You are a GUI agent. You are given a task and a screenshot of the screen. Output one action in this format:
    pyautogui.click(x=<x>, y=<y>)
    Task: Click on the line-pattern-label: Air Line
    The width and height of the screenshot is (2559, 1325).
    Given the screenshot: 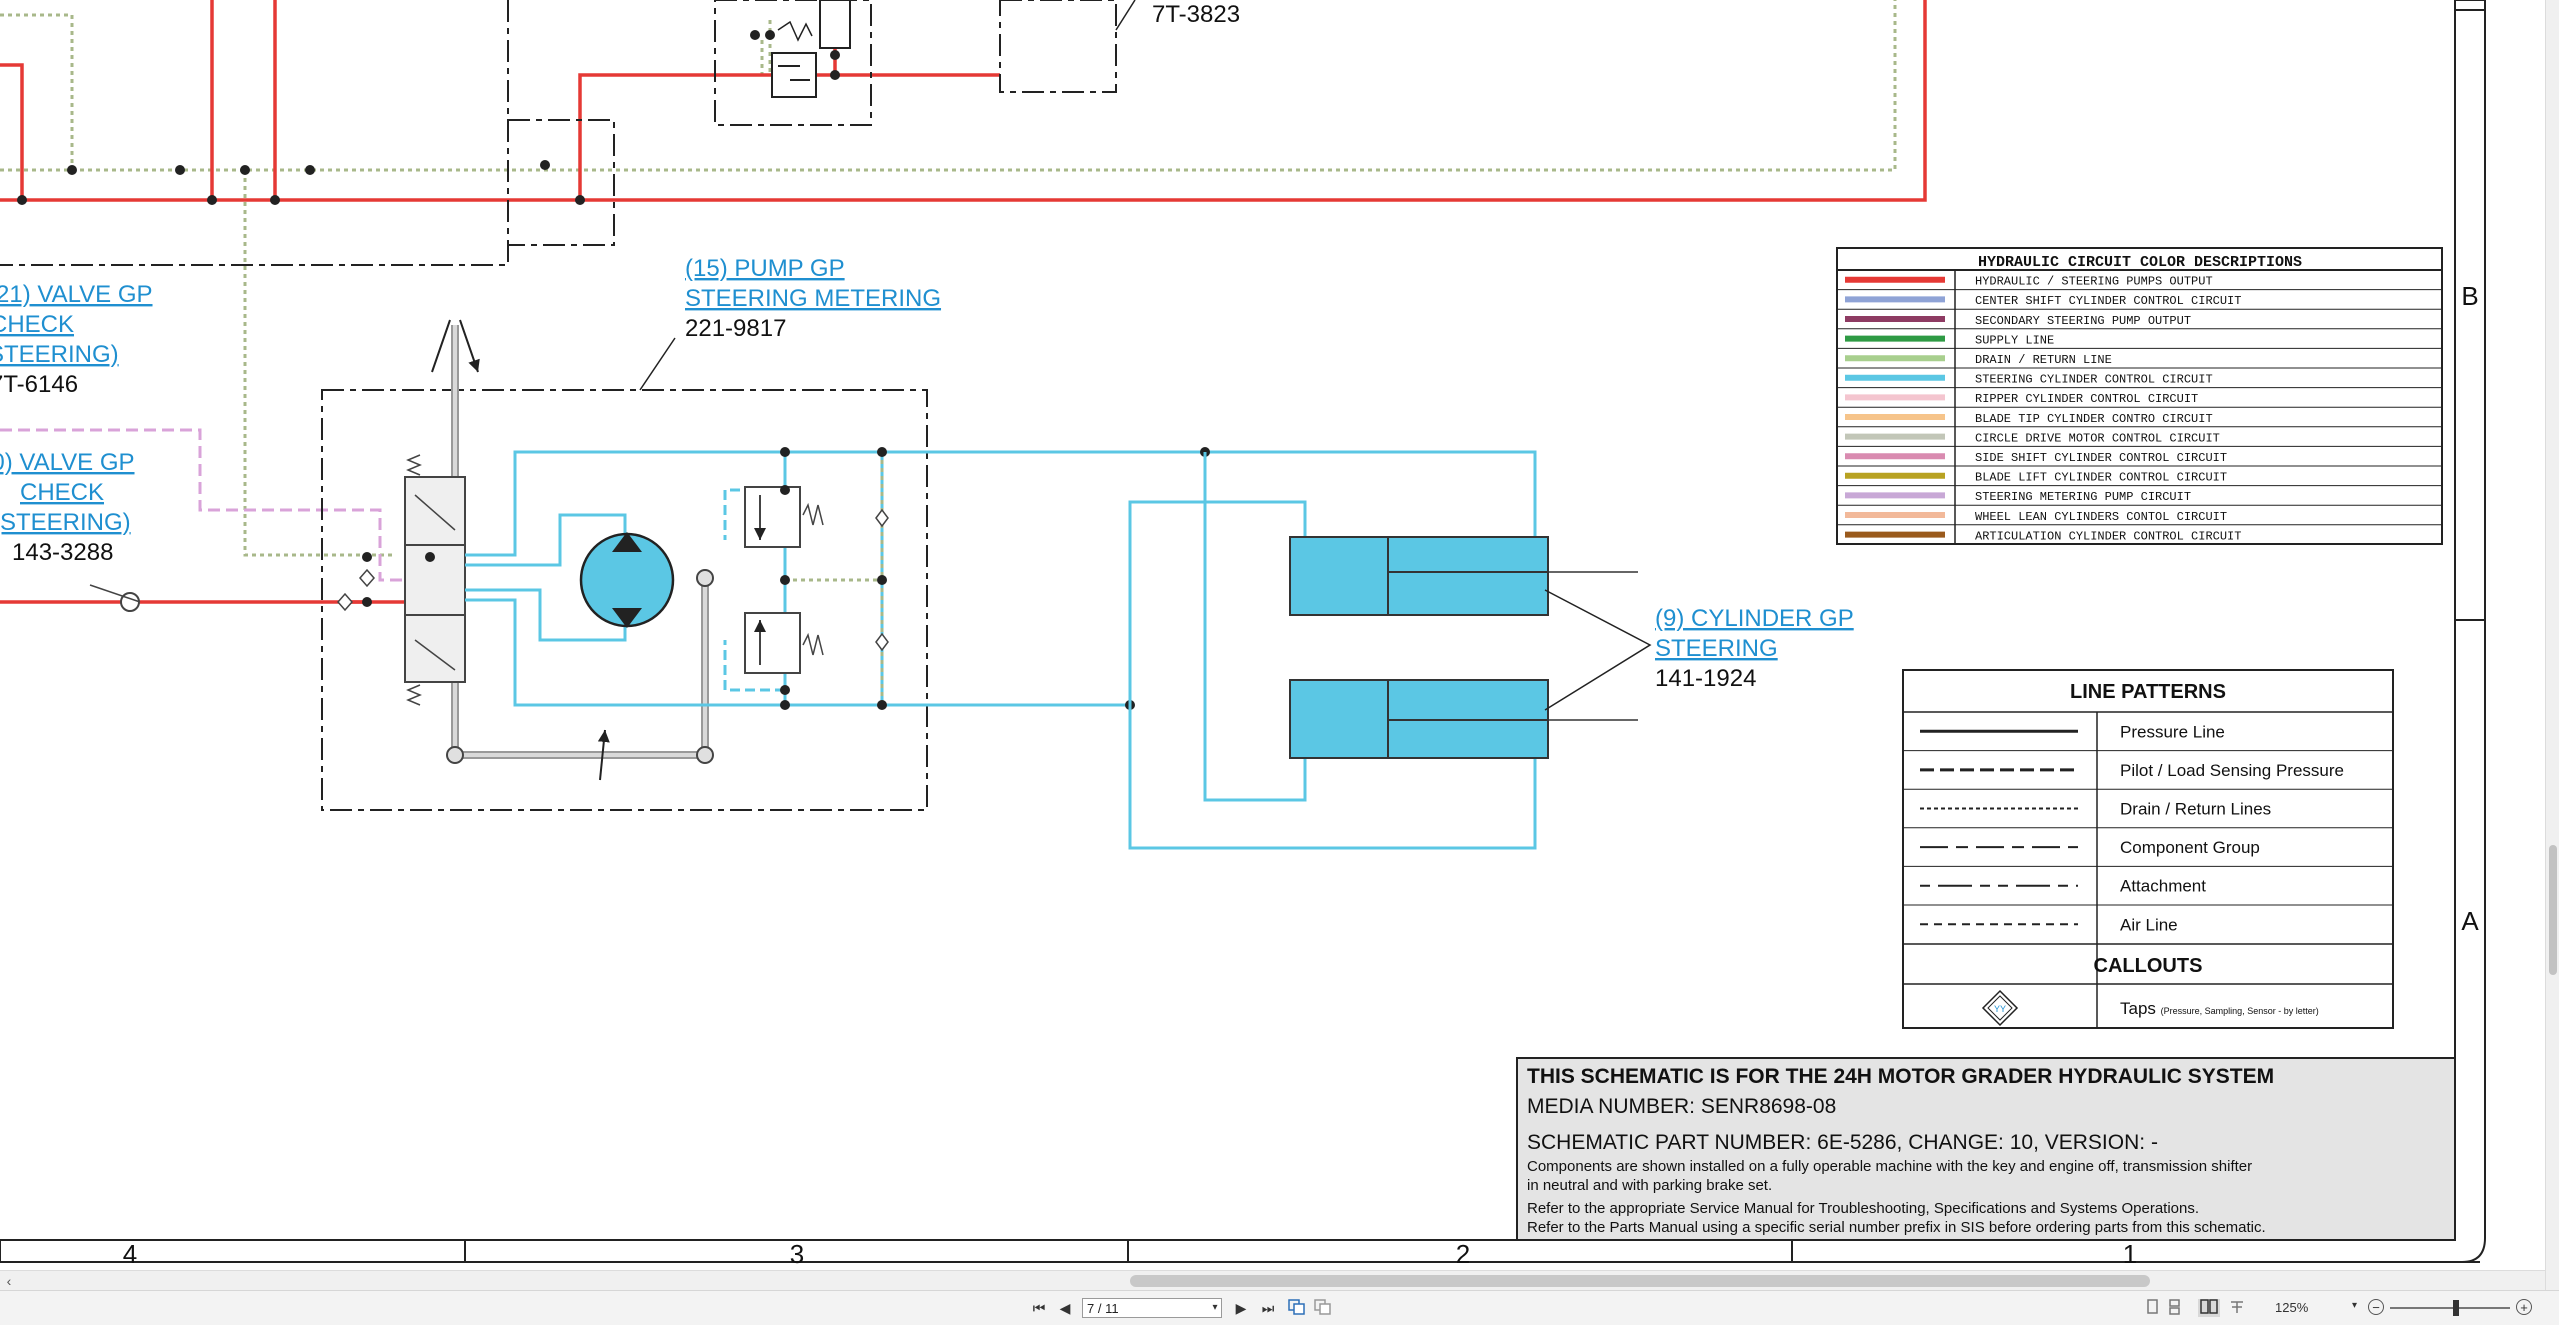 What is the action you would take?
    pyautogui.click(x=2149, y=924)
    